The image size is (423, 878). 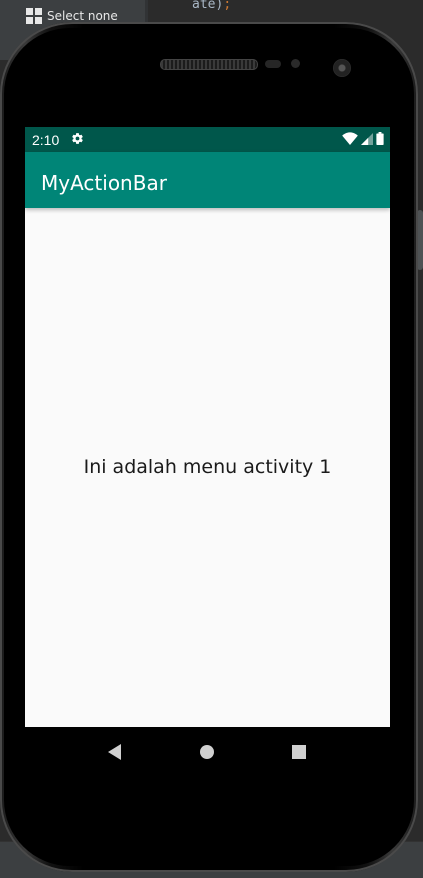 I want to click on action-bar: MyActionBar, so click(x=207, y=180).